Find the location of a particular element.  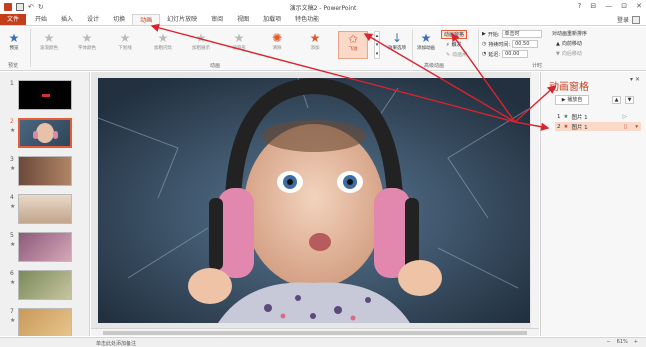

move-up-icon: ▲ is located at coordinates (616, 100).